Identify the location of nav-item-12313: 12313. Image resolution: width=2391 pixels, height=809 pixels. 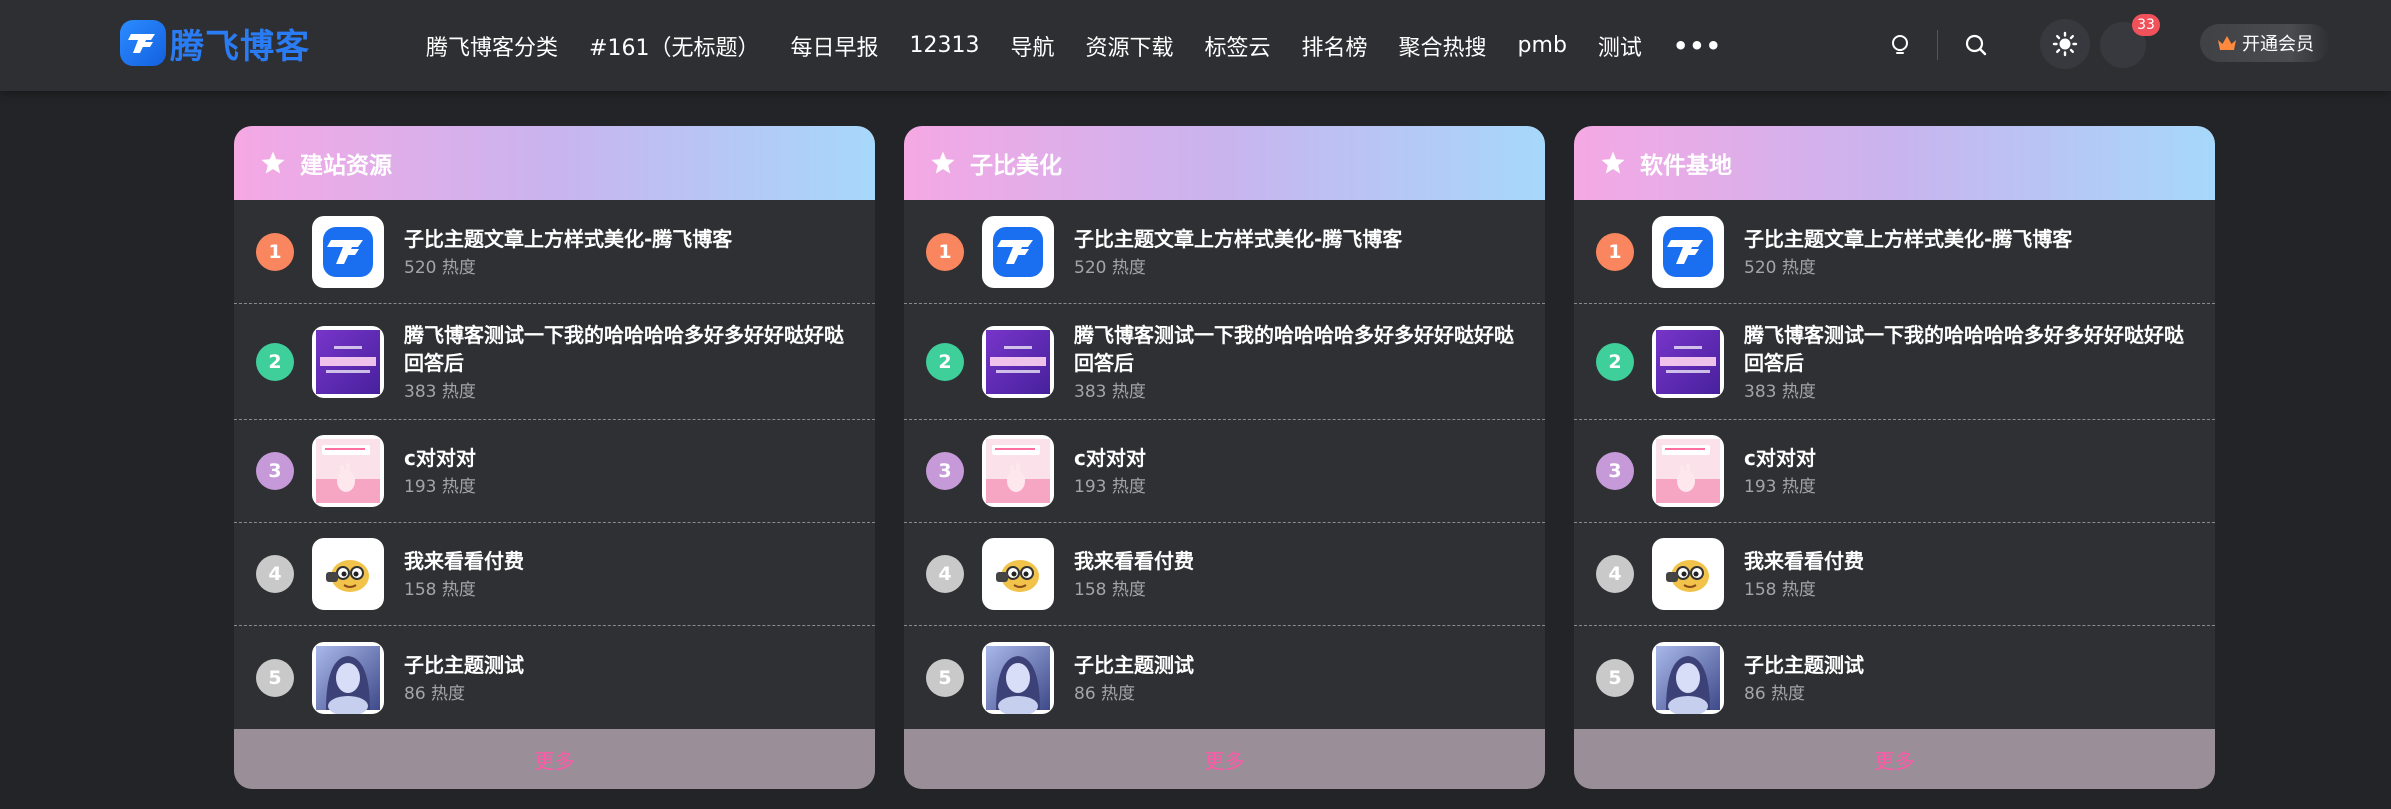
(944, 45).